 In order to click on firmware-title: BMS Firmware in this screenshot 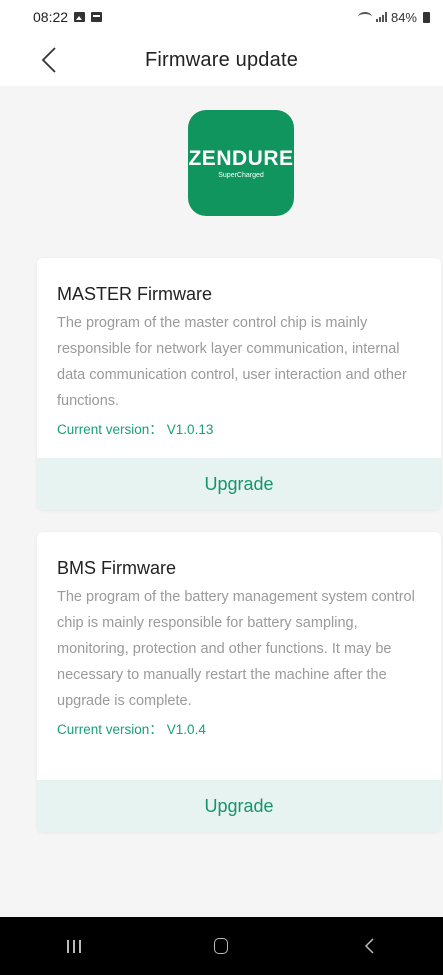, I will do `click(117, 568)`.